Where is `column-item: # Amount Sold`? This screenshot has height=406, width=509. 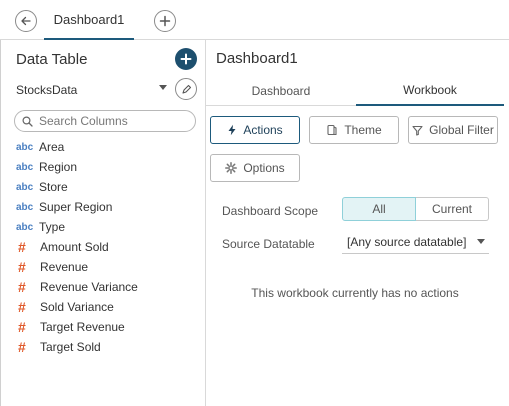 column-item: # Amount Sold is located at coordinates (108, 247).